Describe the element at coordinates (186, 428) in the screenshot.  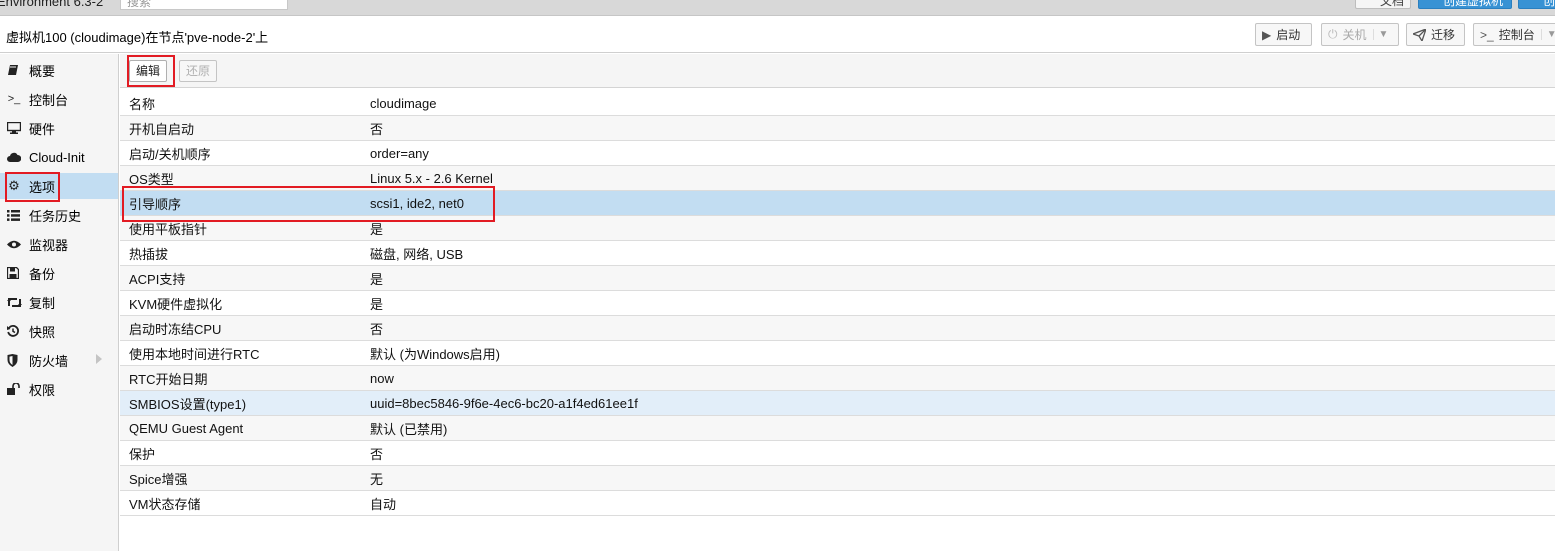
I see `option-key: QEMU Guest Agent` at that location.